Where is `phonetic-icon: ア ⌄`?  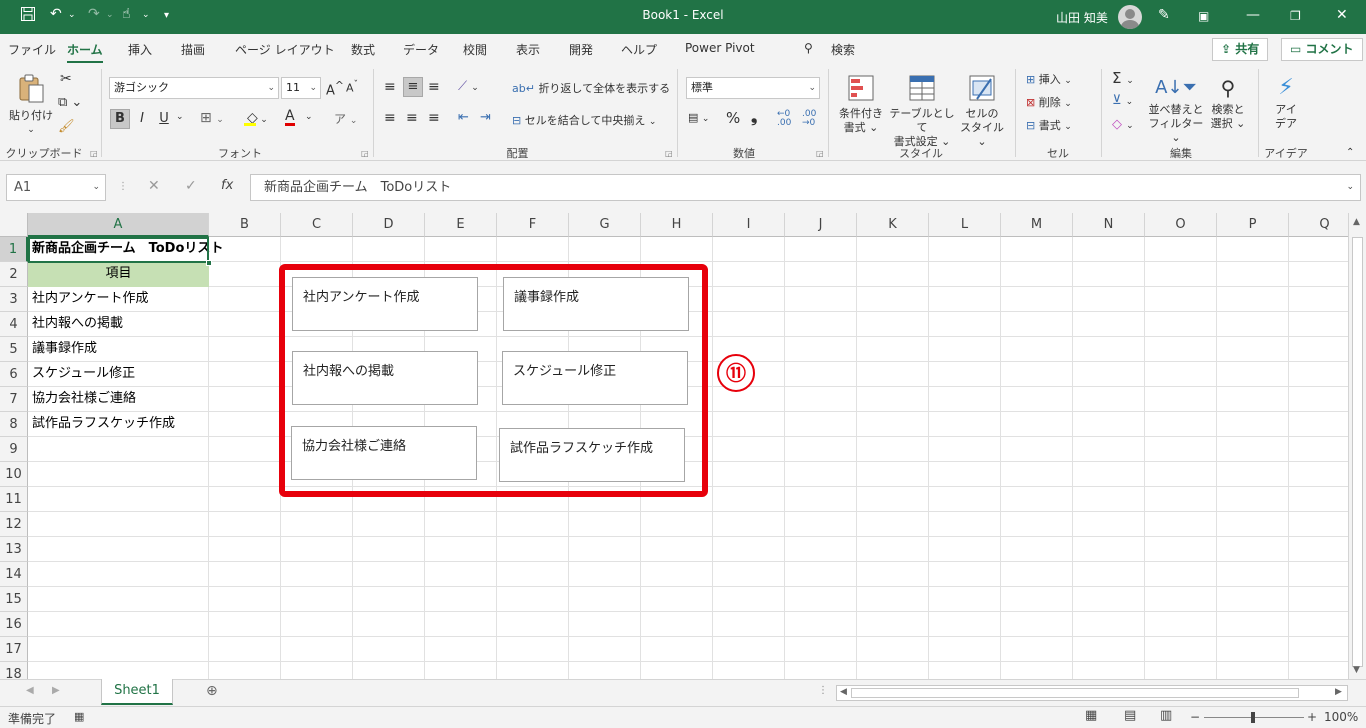
phonetic-icon: ア ⌄ is located at coordinates (345, 118).